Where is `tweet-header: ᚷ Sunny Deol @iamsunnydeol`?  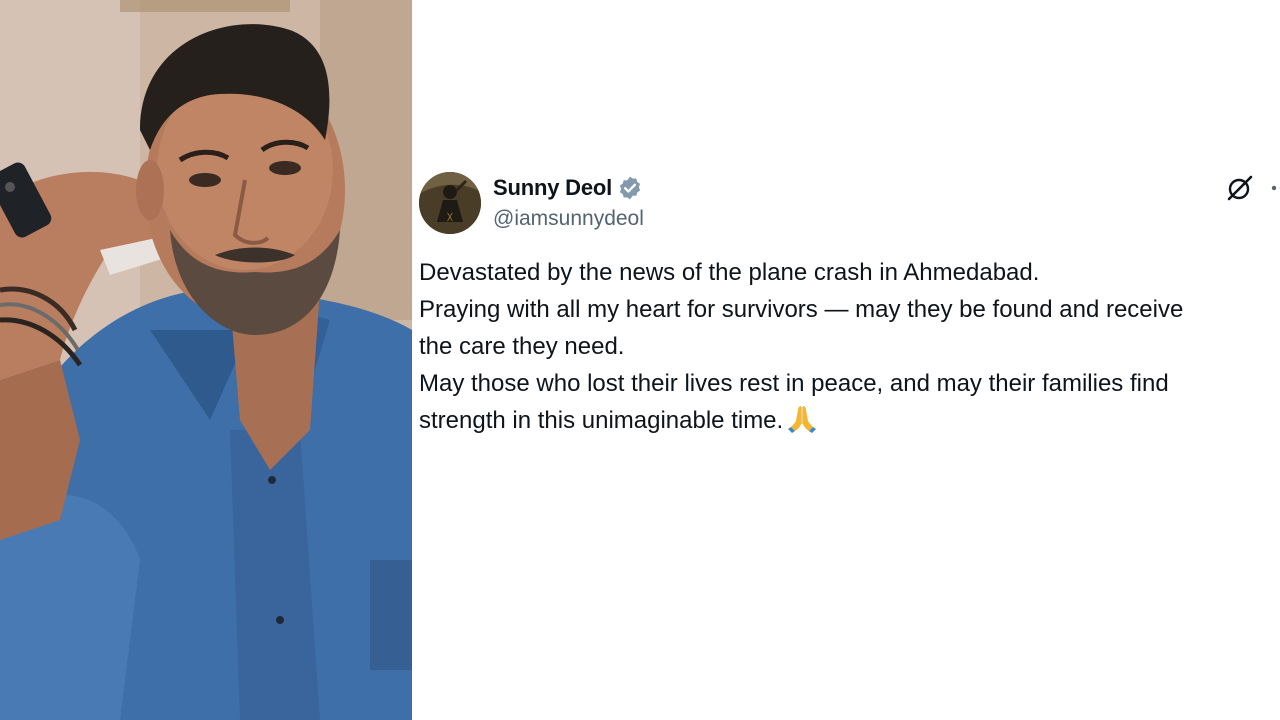
tweet-header: ᚷ Sunny Deol @iamsunnydeol is located at coordinates (531, 203).